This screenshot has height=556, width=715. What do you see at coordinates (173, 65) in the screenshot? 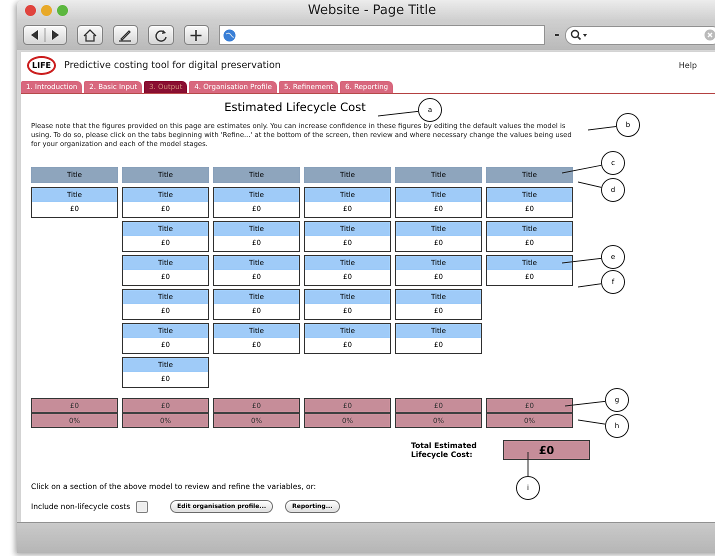
I see `app-tagline: Predictive costing tool for digital preservation` at bounding box center [173, 65].